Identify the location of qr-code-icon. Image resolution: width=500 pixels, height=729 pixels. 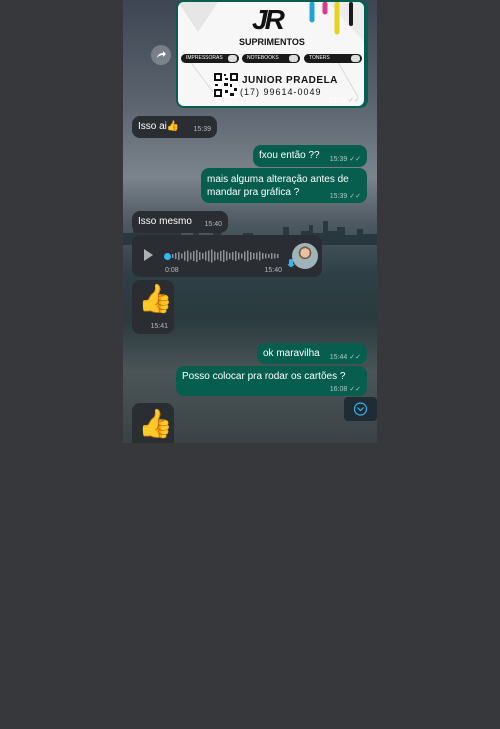
(226, 85).